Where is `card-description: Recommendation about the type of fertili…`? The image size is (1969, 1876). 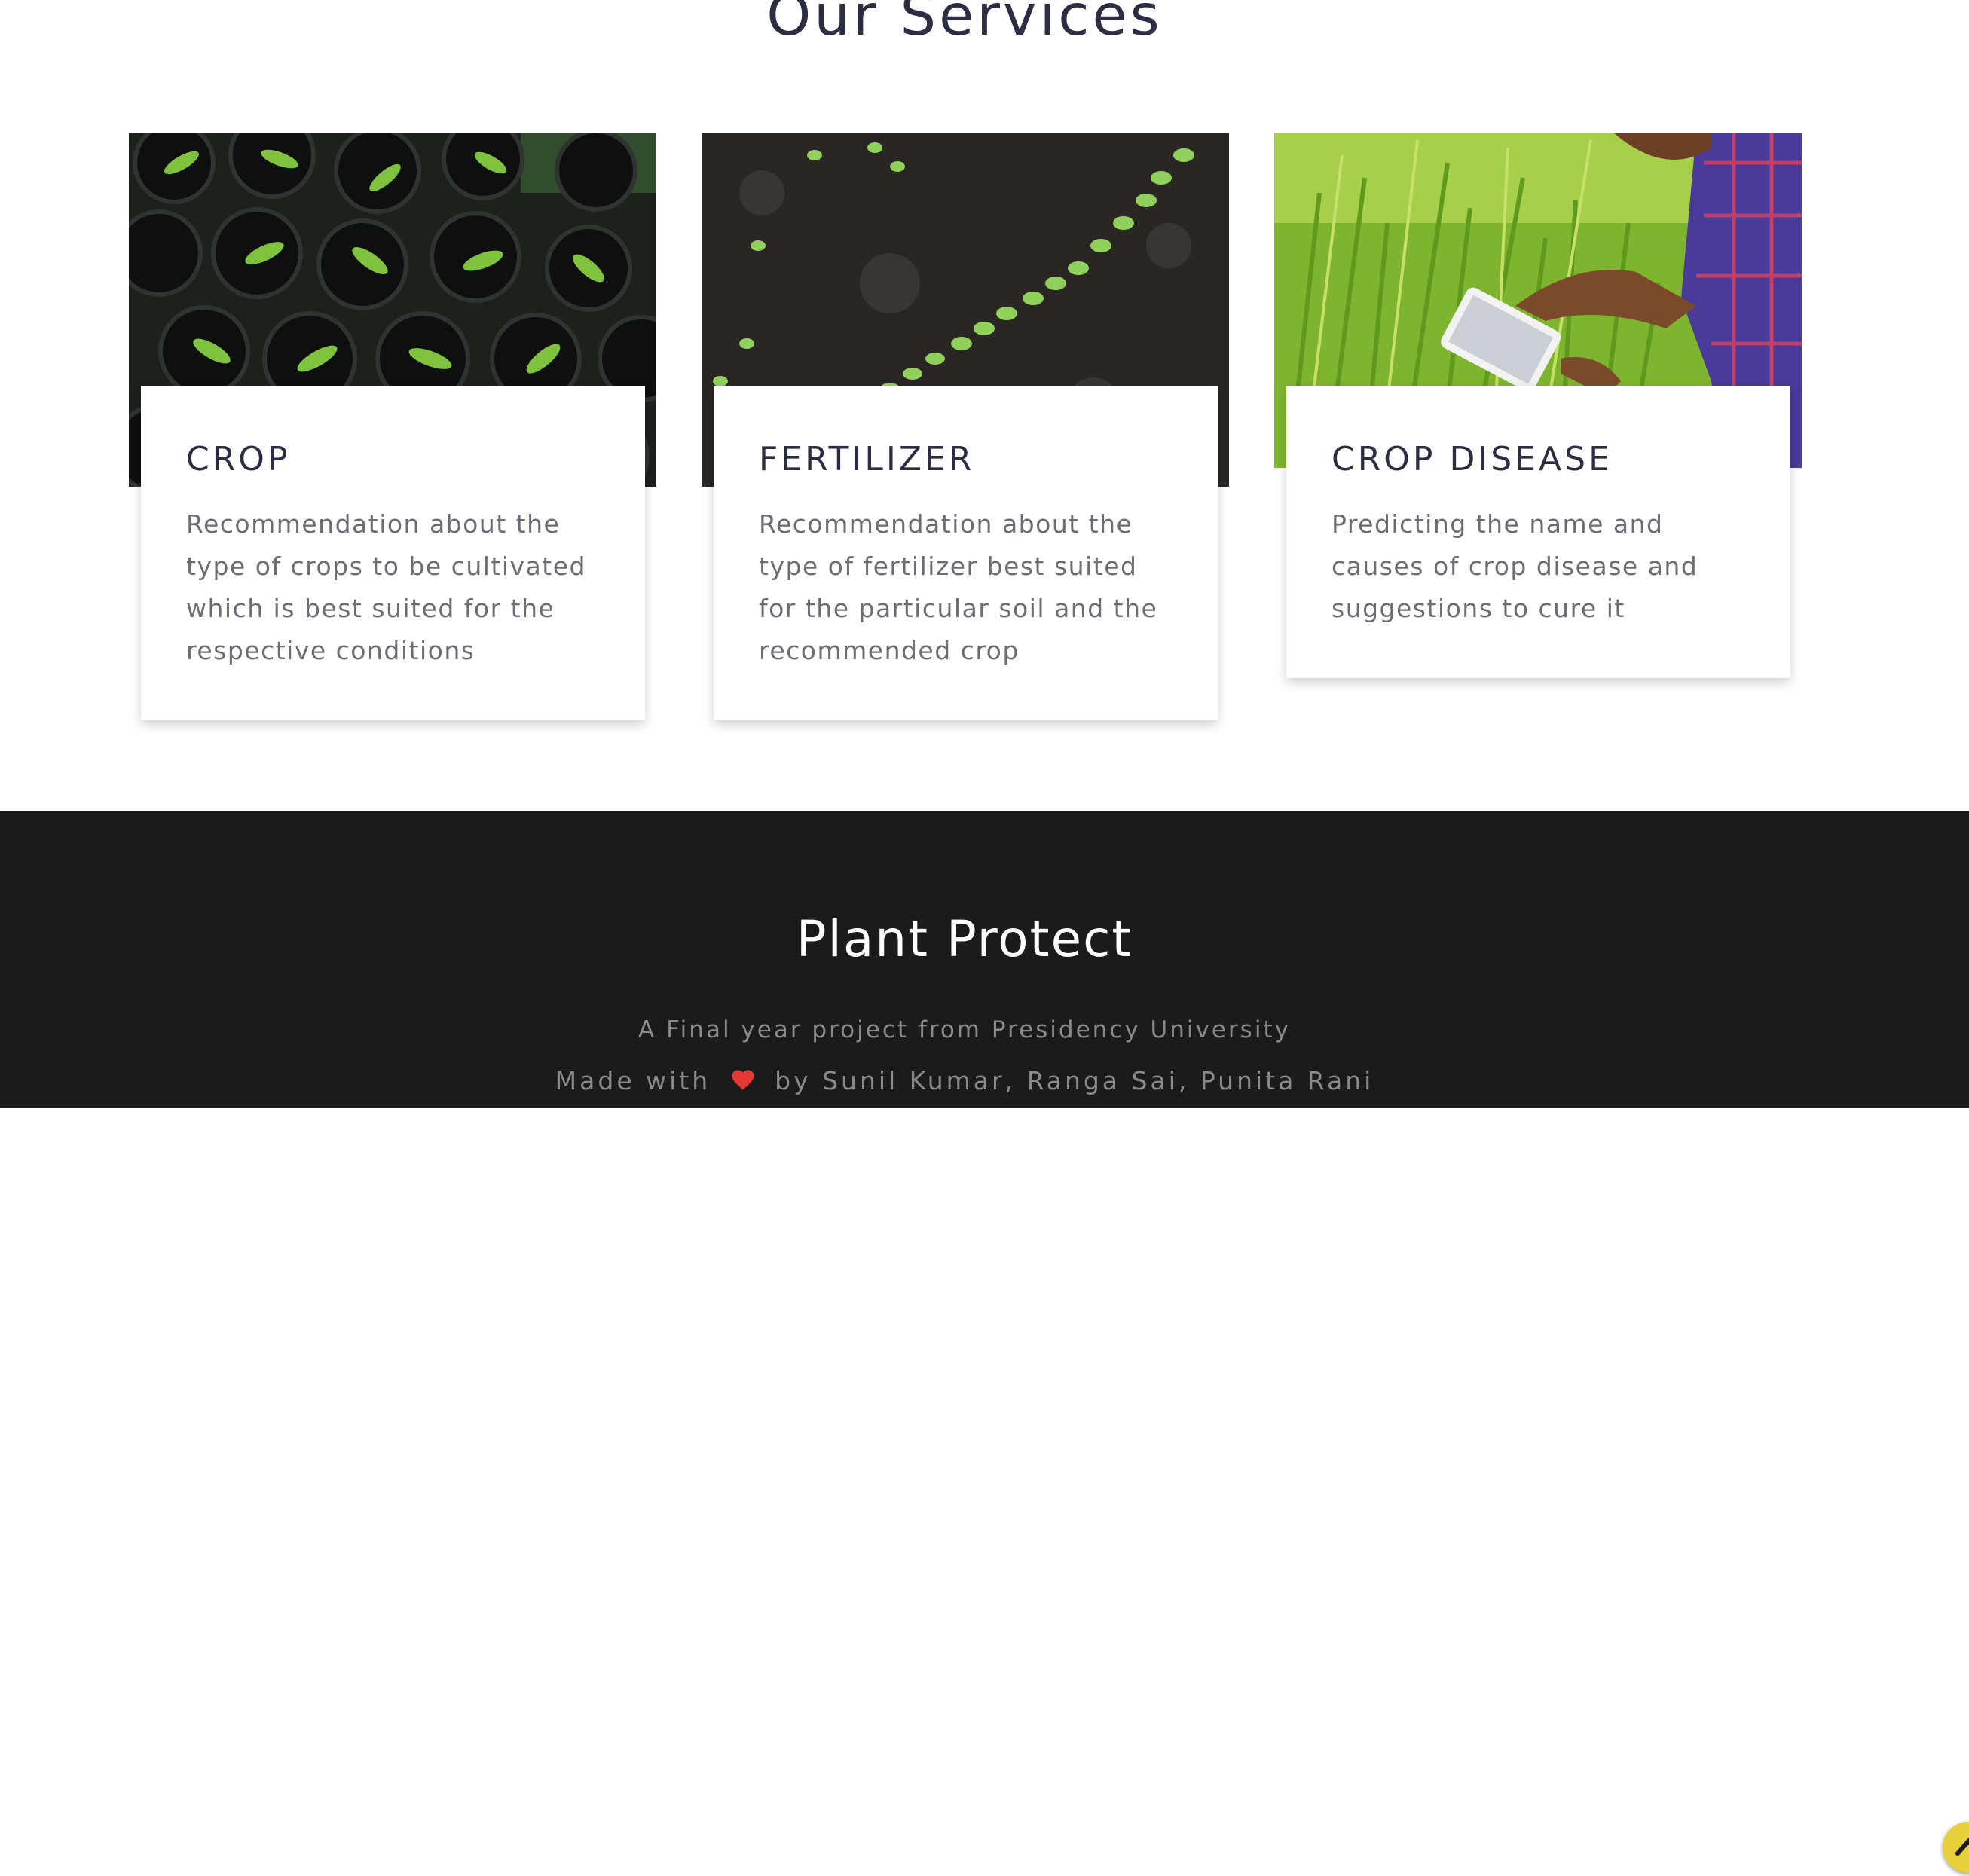 card-description: Recommendation about the type of fertili… is located at coordinates (958, 587).